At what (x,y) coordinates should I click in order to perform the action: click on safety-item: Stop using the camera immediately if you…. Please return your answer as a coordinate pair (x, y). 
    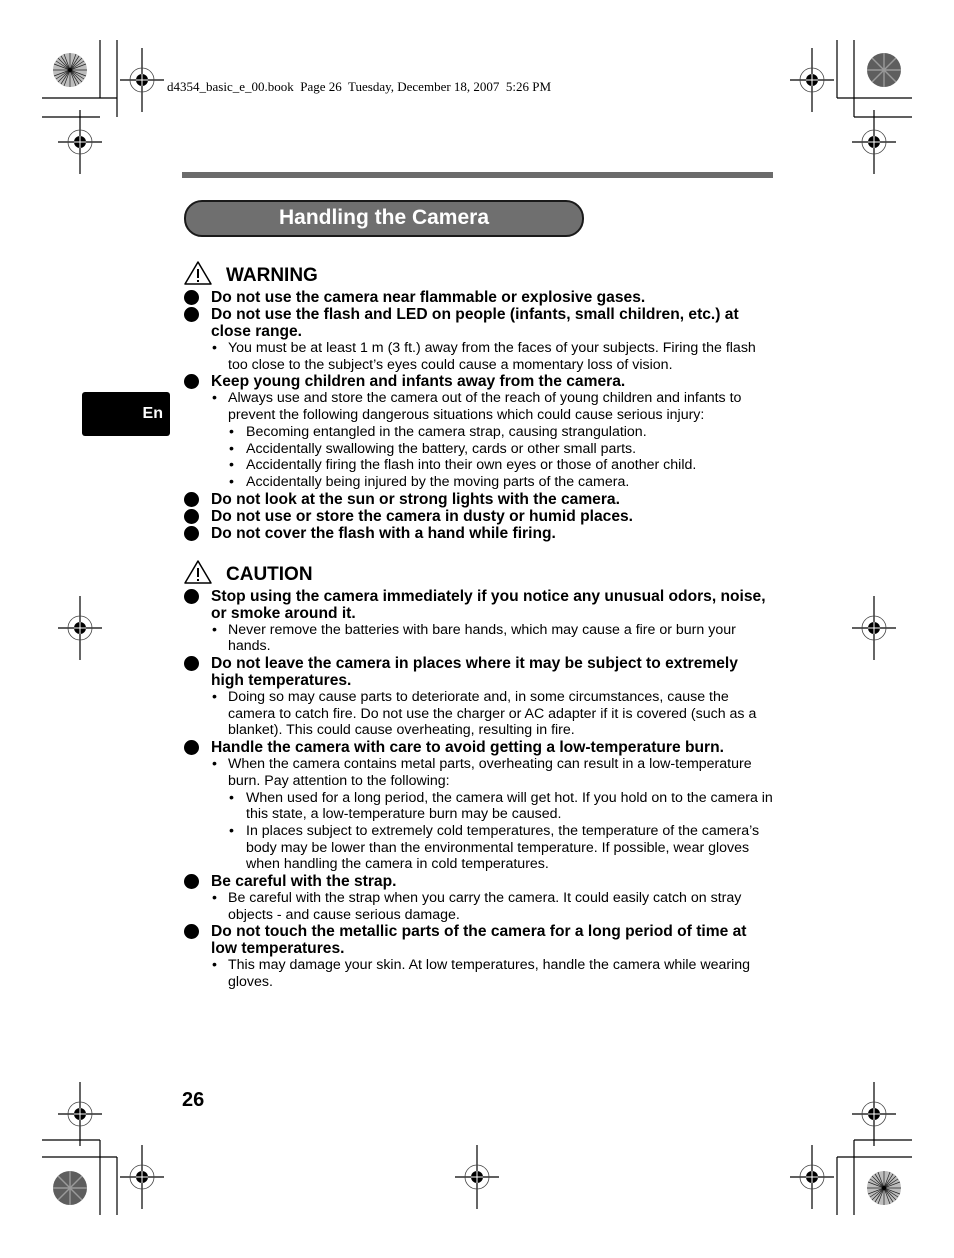
    Looking at the image, I should click on (479, 605).